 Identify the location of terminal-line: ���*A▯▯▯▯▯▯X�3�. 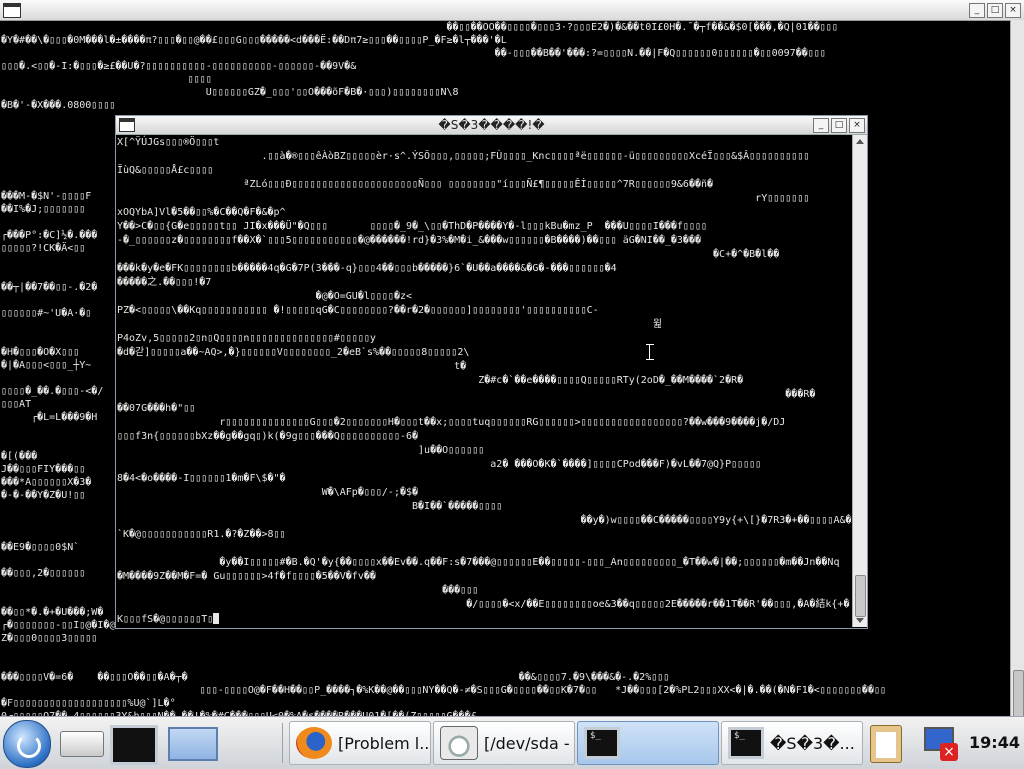
(46, 482).